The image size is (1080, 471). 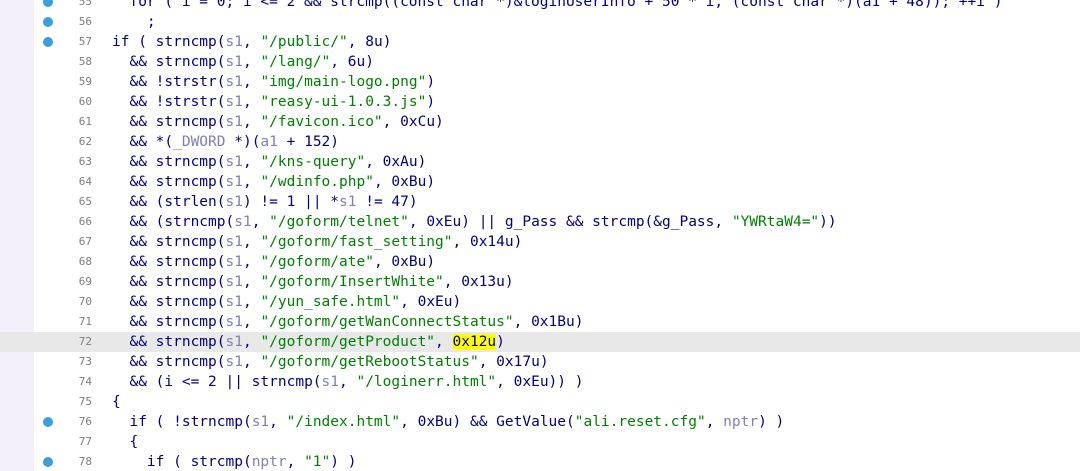 What do you see at coordinates (85, 161) in the screenshot?
I see `line-number: 63` at bounding box center [85, 161].